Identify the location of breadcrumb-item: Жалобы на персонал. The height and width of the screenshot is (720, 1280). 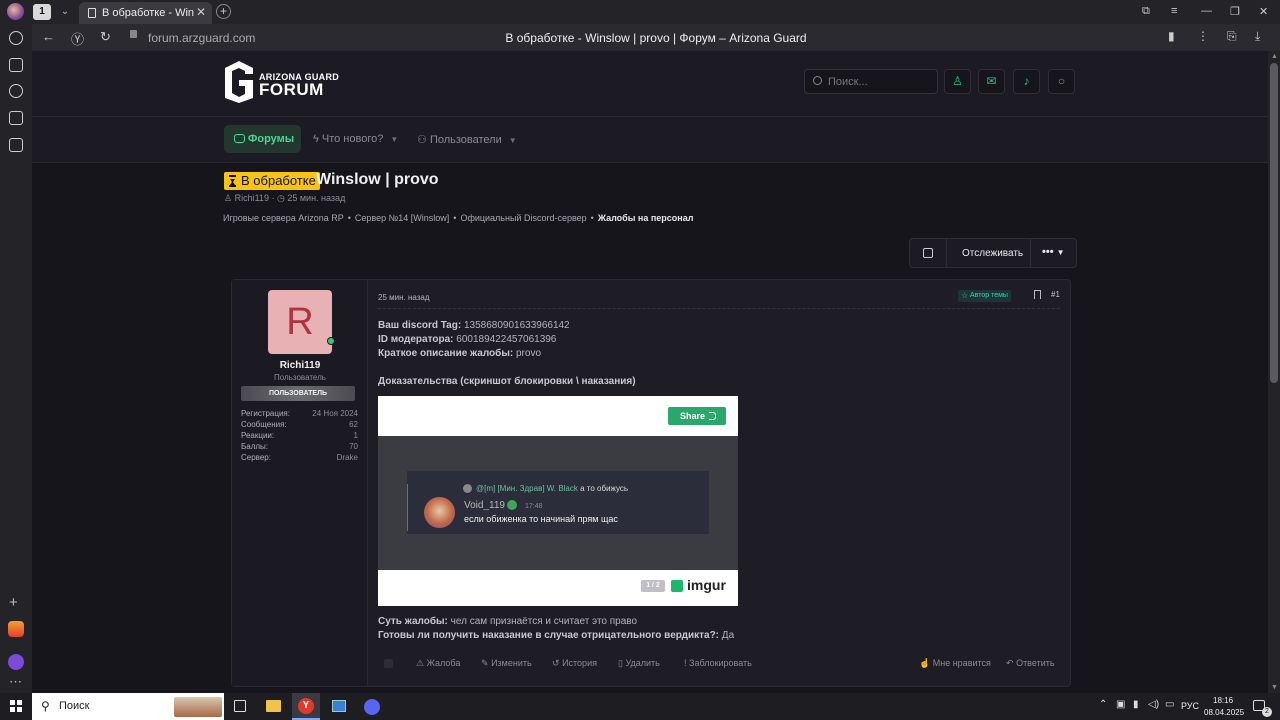
(646, 218).